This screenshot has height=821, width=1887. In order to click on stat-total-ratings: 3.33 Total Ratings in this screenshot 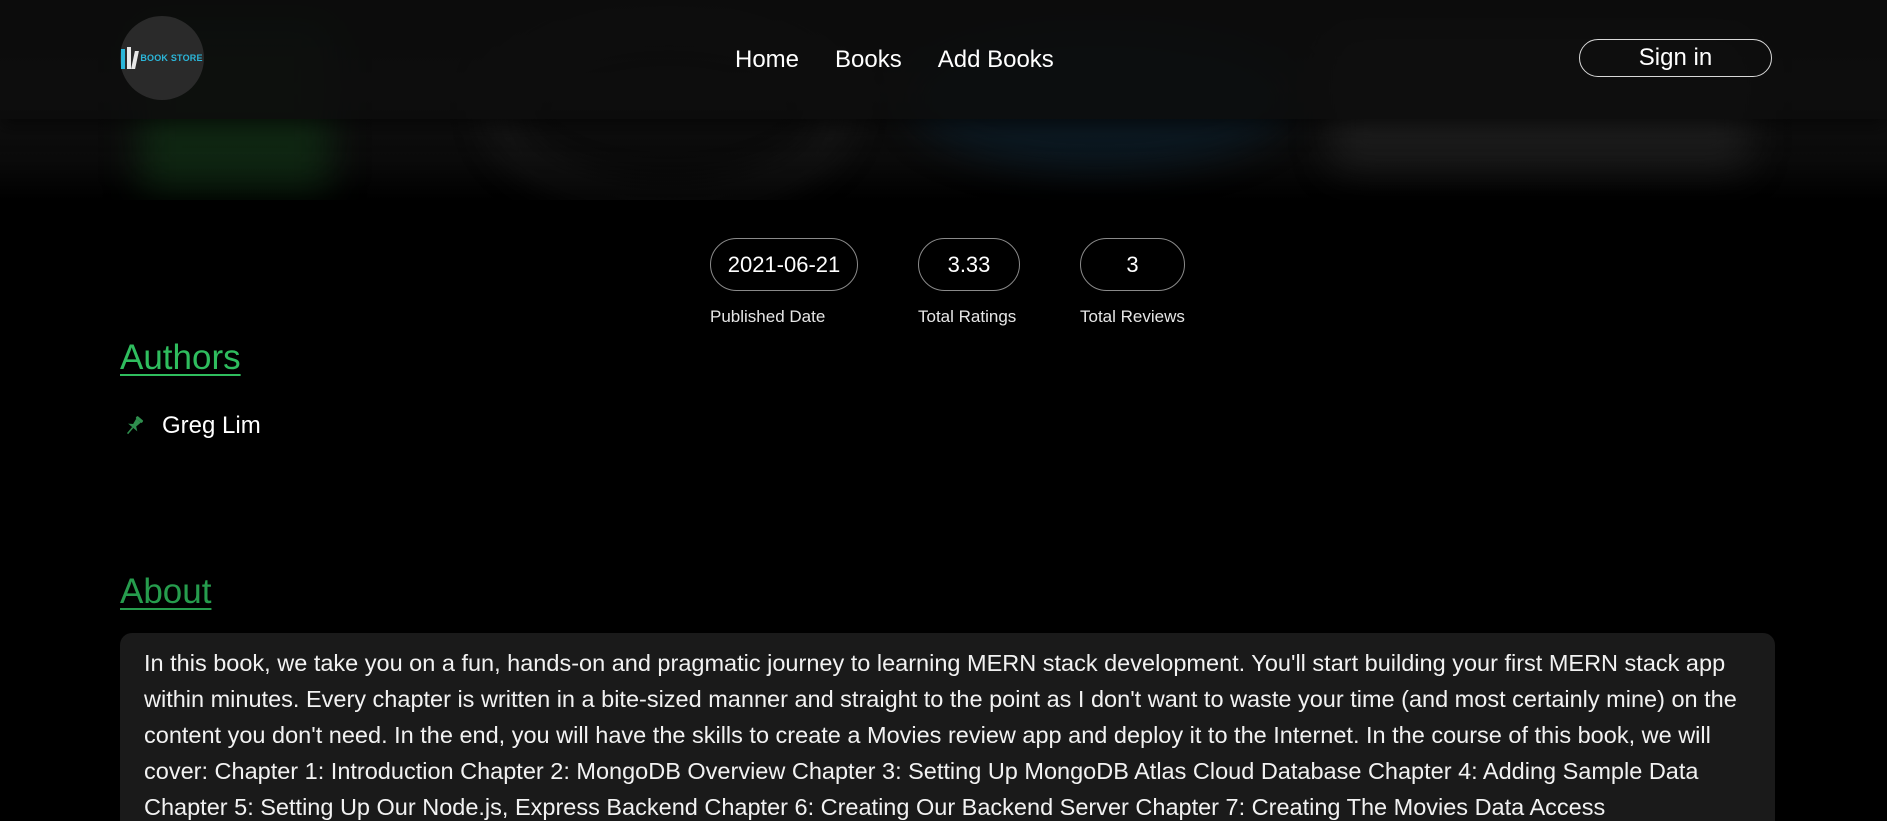, I will do `click(969, 282)`.